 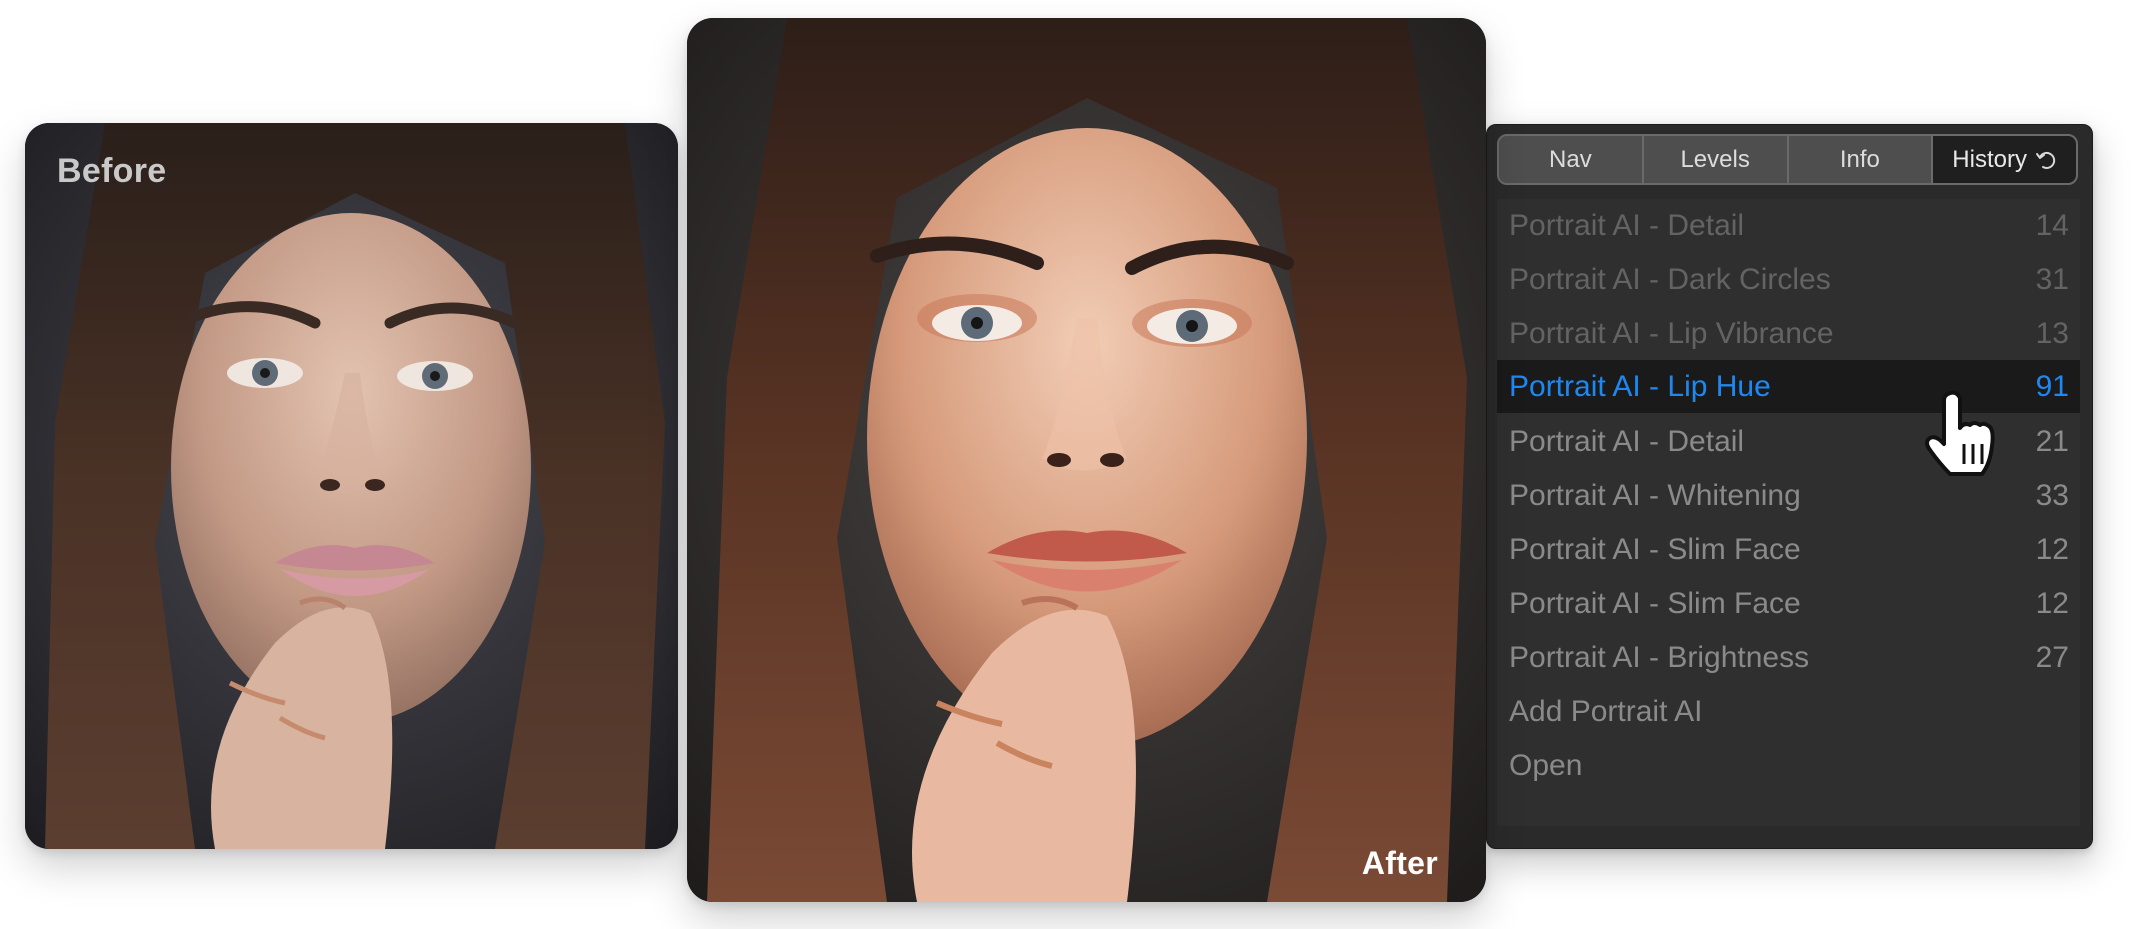 What do you see at coordinates (1989, 159) in the screenshot?
I see `tab-label: History` at bounding box center [1989, 159].